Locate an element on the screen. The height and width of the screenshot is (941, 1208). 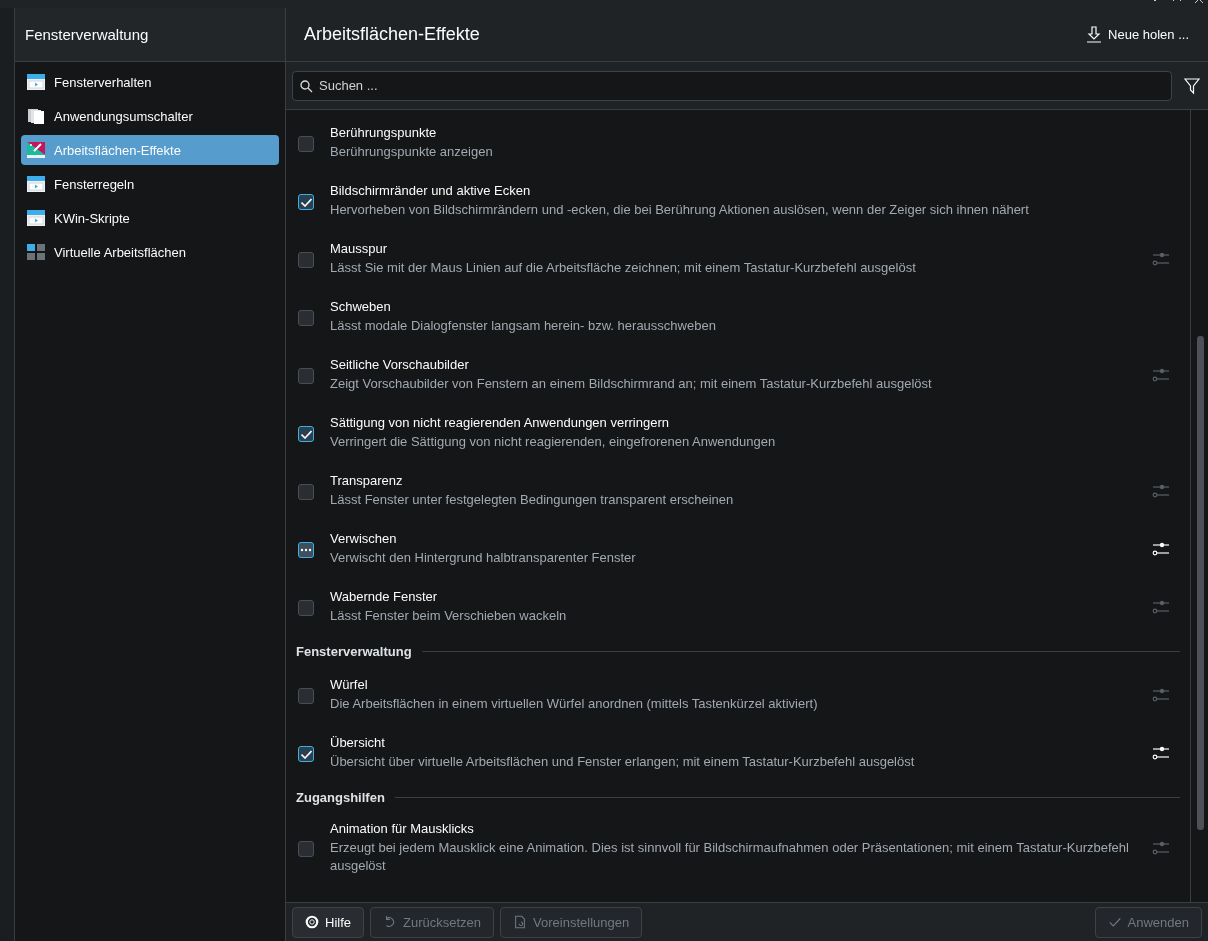
scrollbar-thumb is located at coordinates (1200, 583).